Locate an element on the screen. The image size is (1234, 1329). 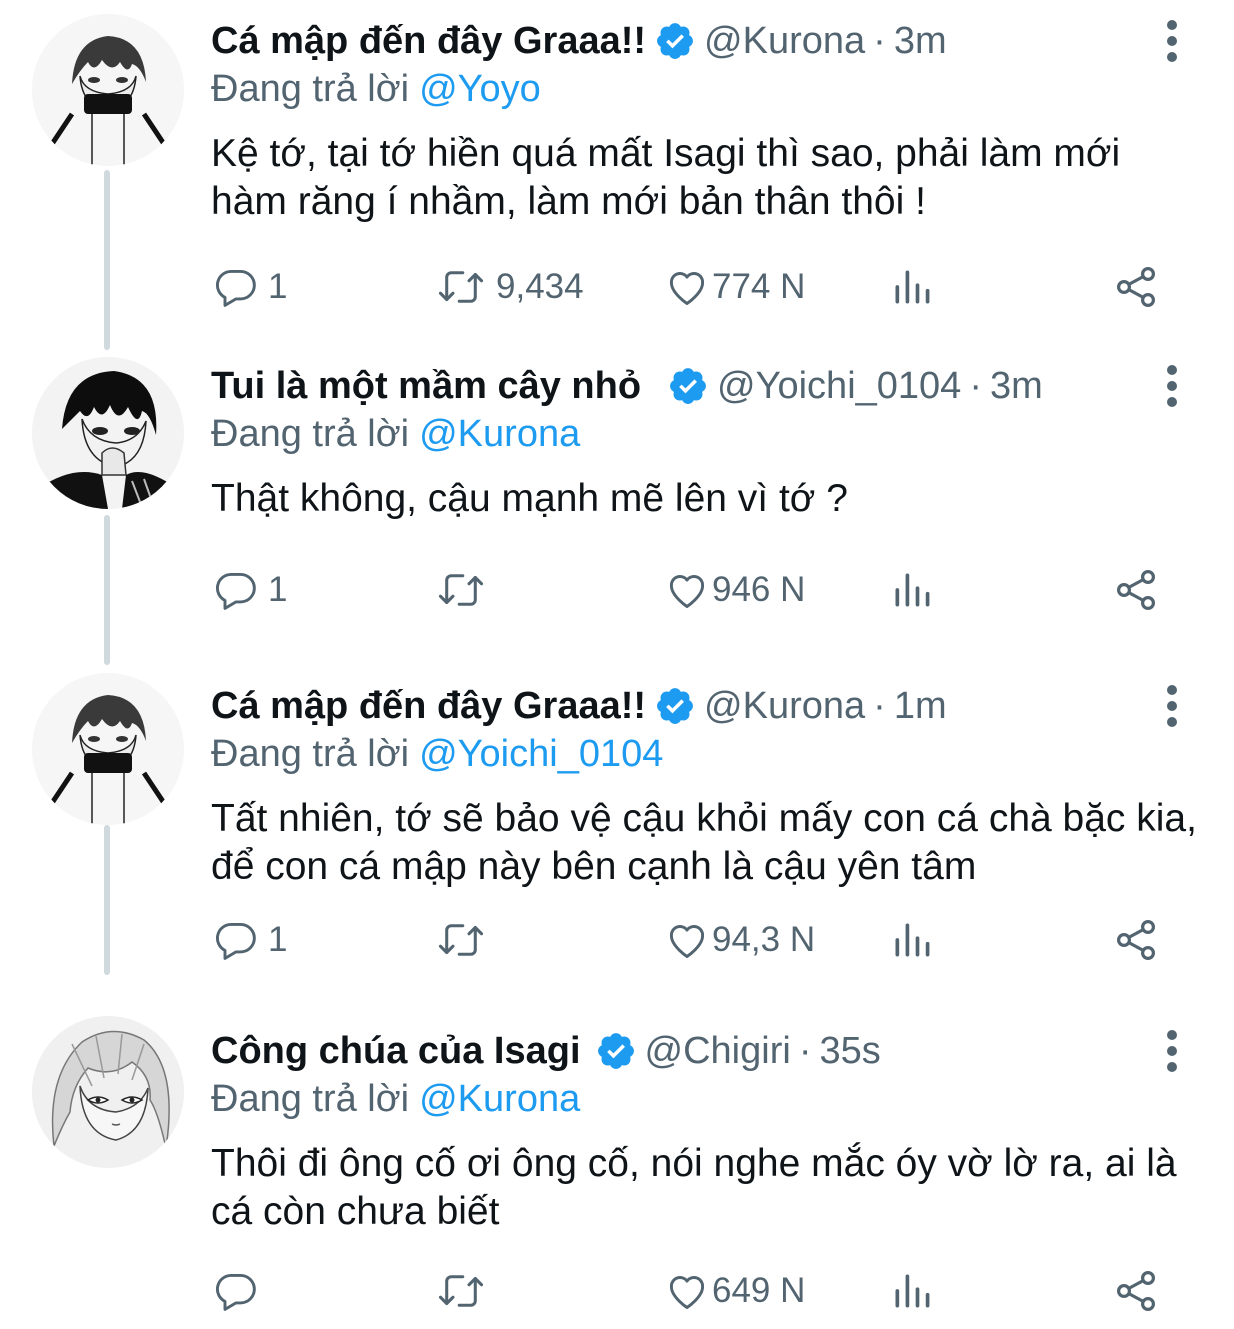
retweet-button: 9,434 is located at coordinates (510, 287).